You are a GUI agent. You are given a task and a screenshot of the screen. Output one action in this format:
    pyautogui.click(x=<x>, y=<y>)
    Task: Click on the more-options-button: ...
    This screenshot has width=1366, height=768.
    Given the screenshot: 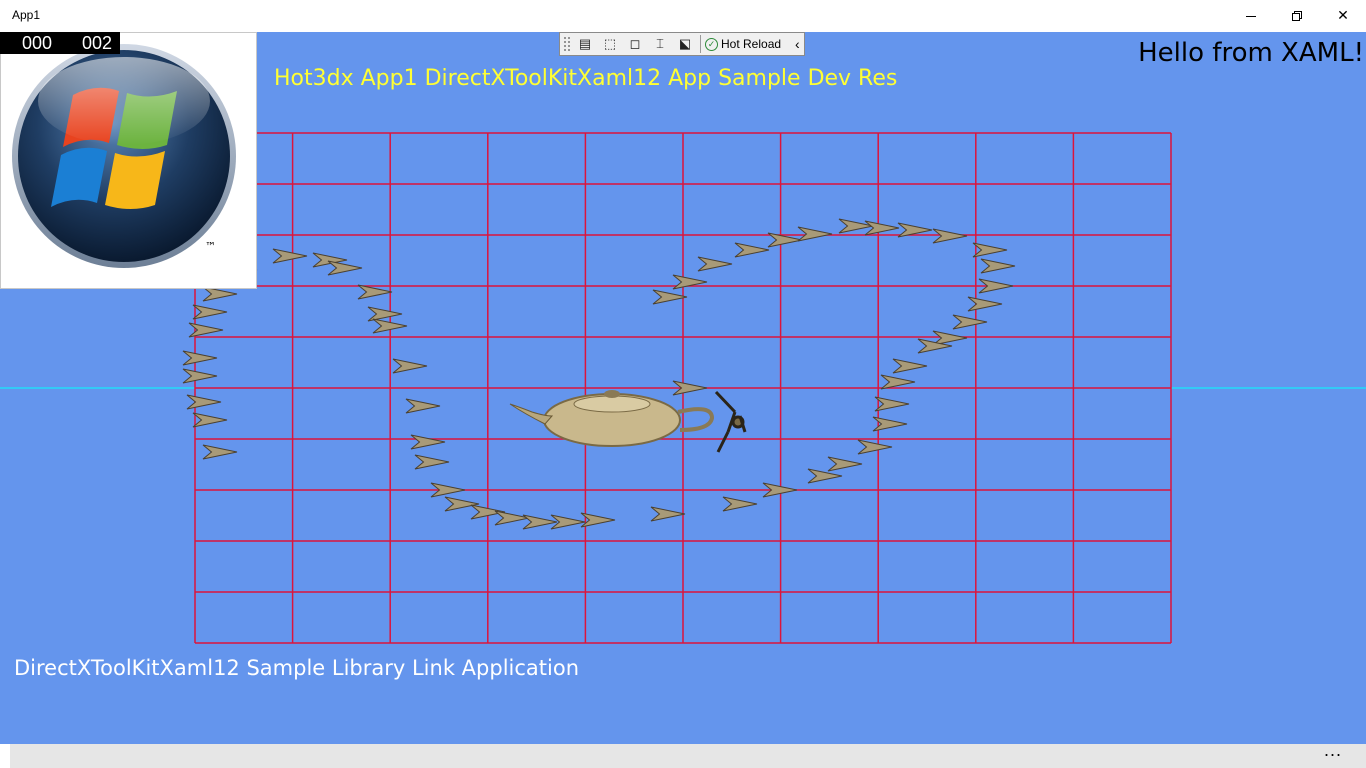 What is the action you would take?
    pyautogui.click(x=1333, y=750)
    